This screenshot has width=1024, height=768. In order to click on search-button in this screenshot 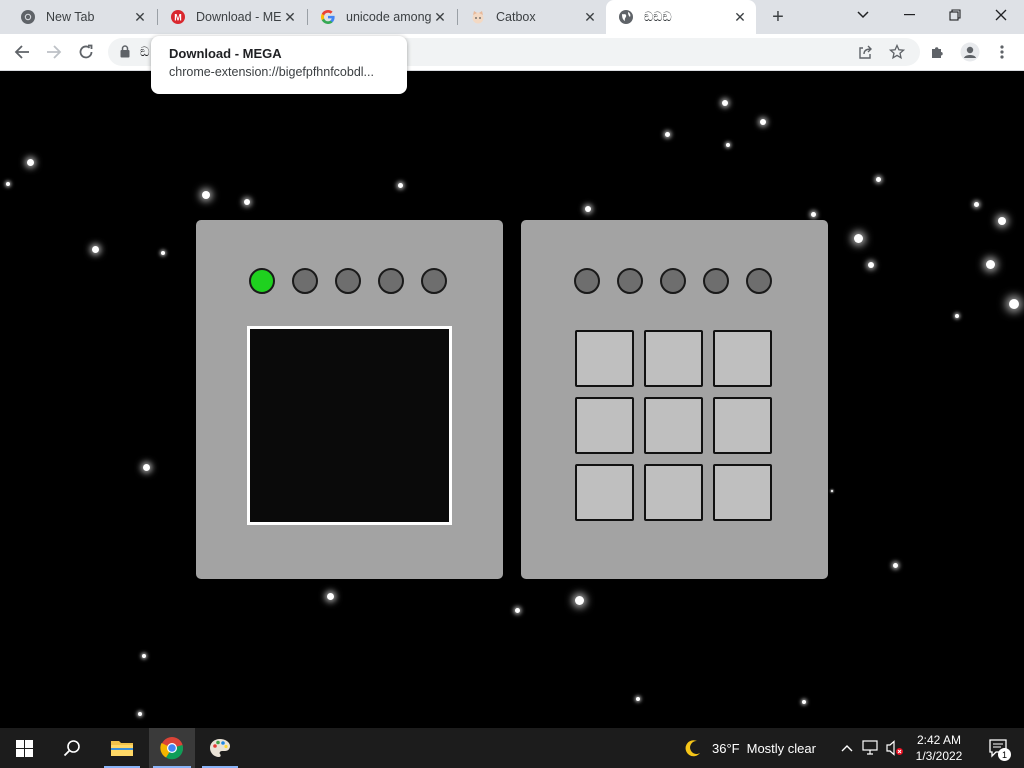, I will do `click(72, 748)`.